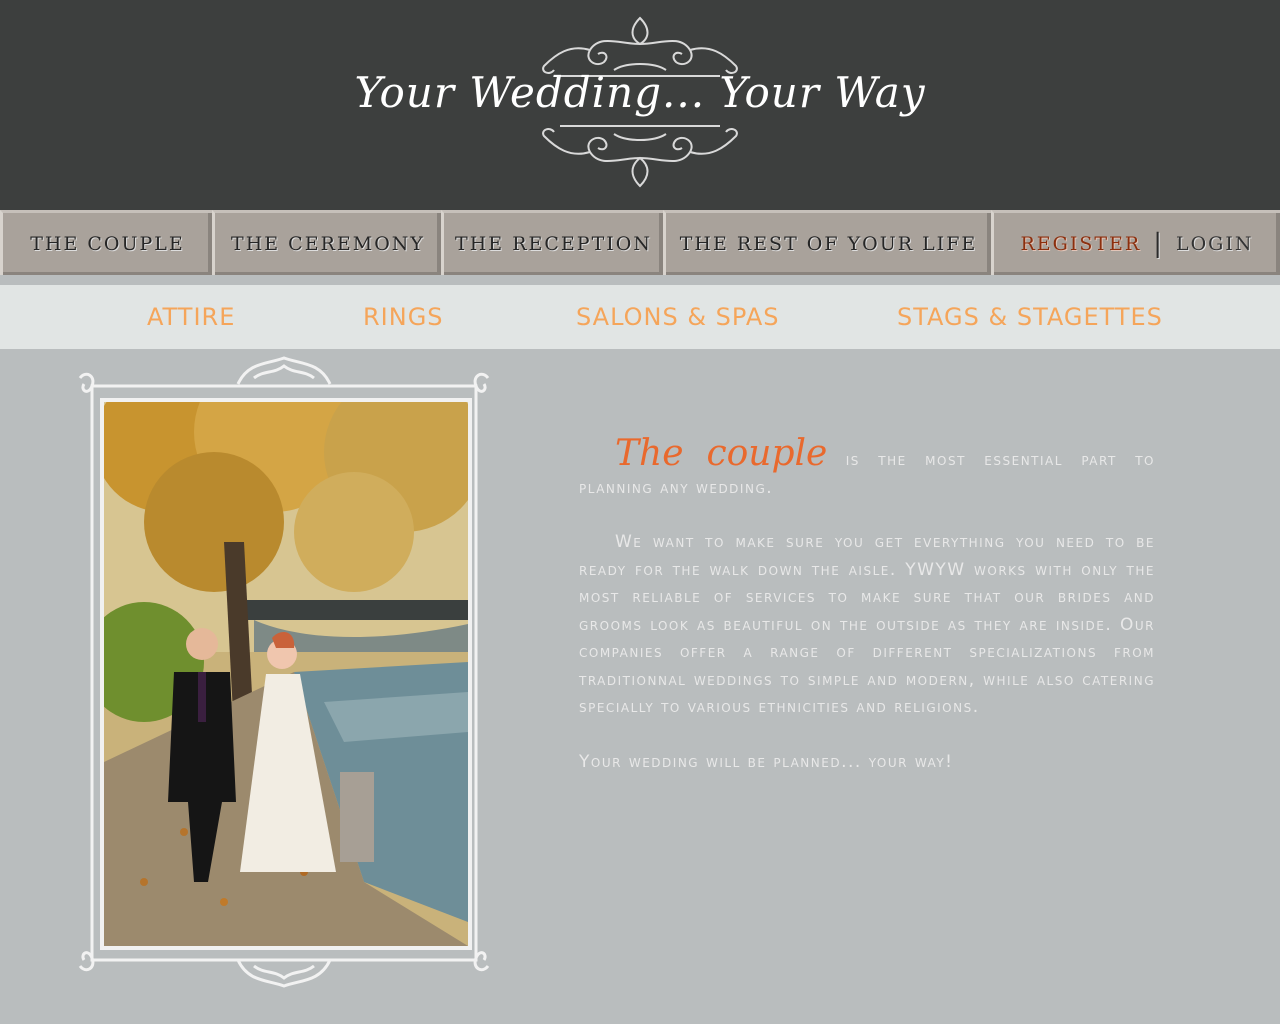  Describe the element at coordinates (721, 453) in the screenshot. I see `the-couple-accent-heading: The couple` at that location.